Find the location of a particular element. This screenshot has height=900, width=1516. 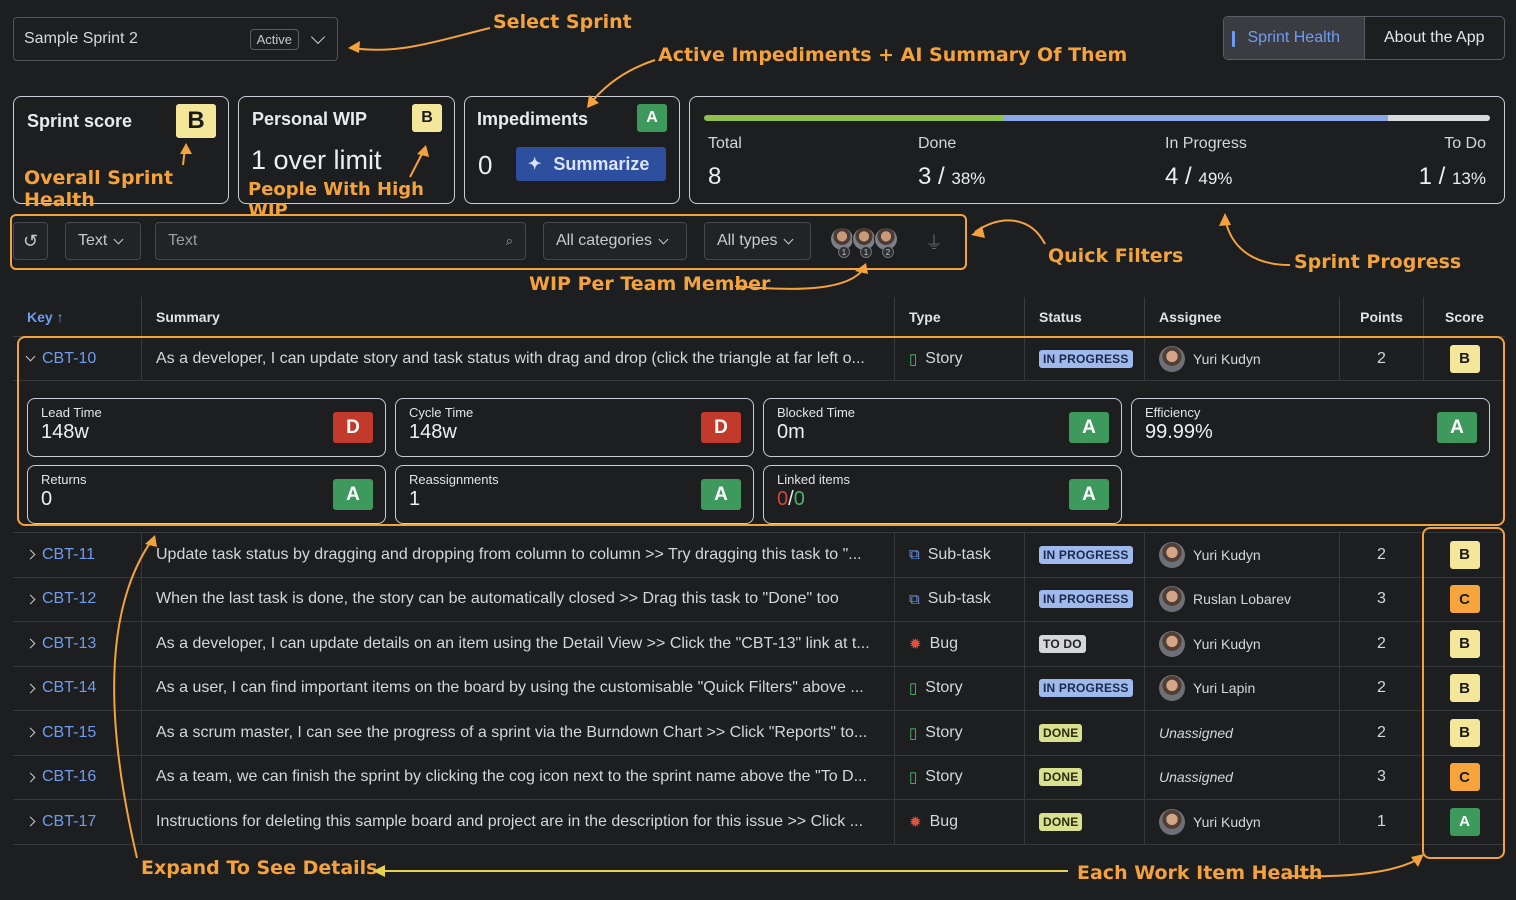

todo-pct: 13% is located at coordinates (1468, 178).